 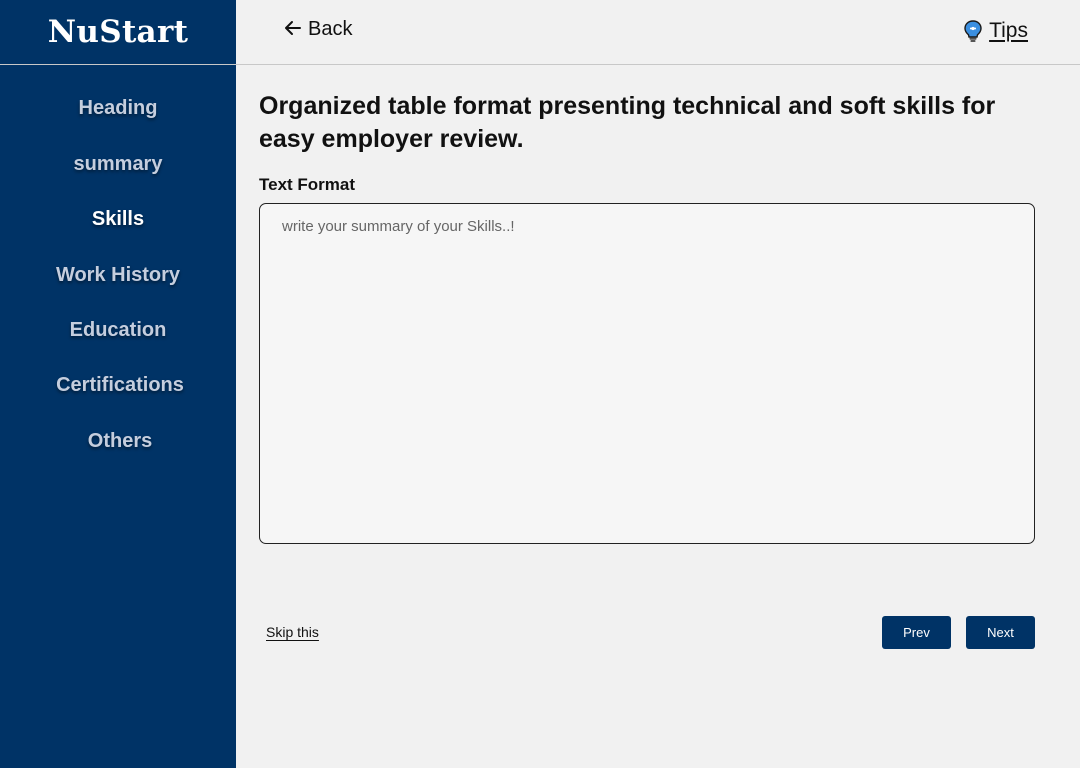 I want to click on sidebar-item-summary: summary, so click(x=118, y=164).